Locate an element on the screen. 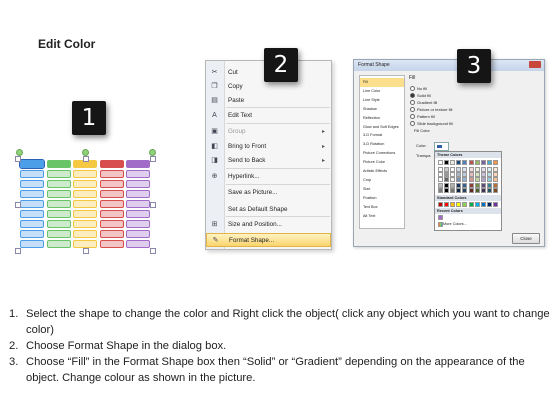 This screenshot has height=420, width=560. transparency-label: Transpa is located at coordinates (423, 155).